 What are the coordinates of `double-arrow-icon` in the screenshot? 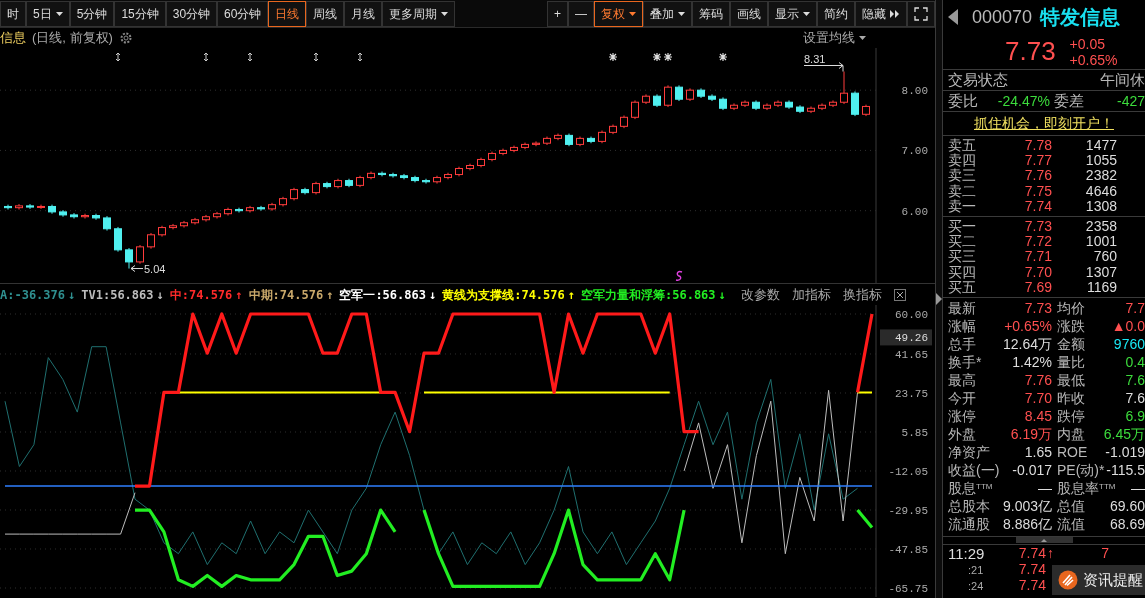 It's located at (895, 14).